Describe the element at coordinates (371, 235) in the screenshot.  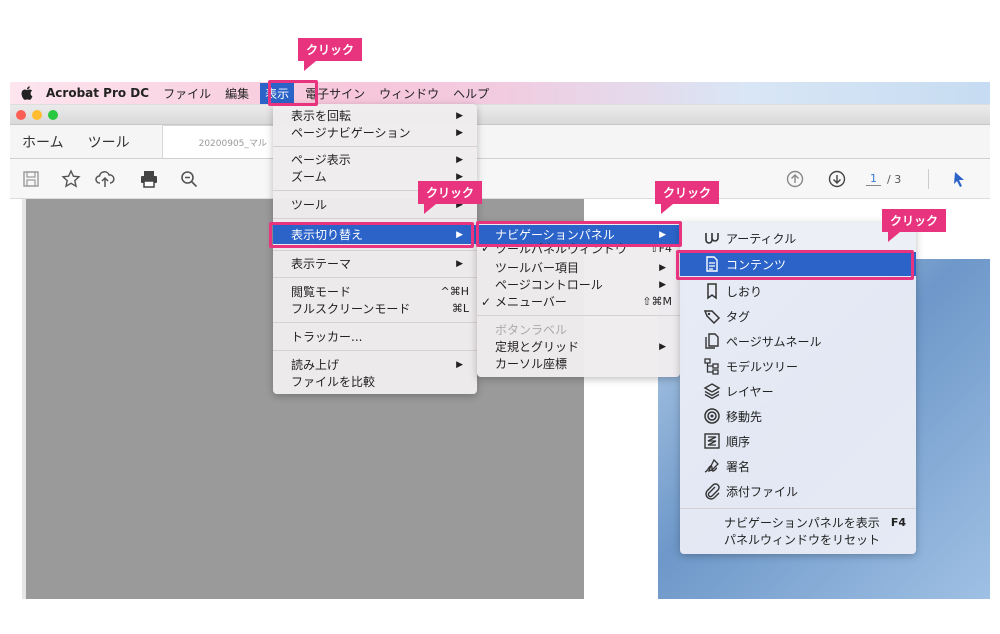
I see `annotation-box-show-hide` at that location.